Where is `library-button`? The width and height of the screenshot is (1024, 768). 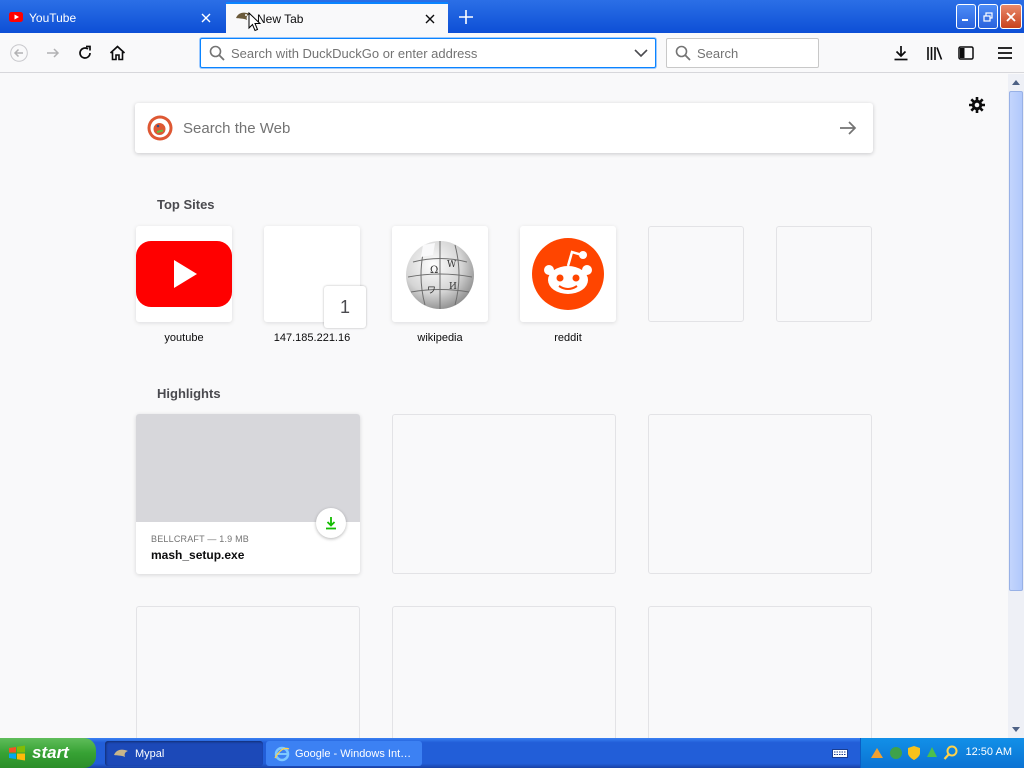 library-button is located at coordinates (934, 53).